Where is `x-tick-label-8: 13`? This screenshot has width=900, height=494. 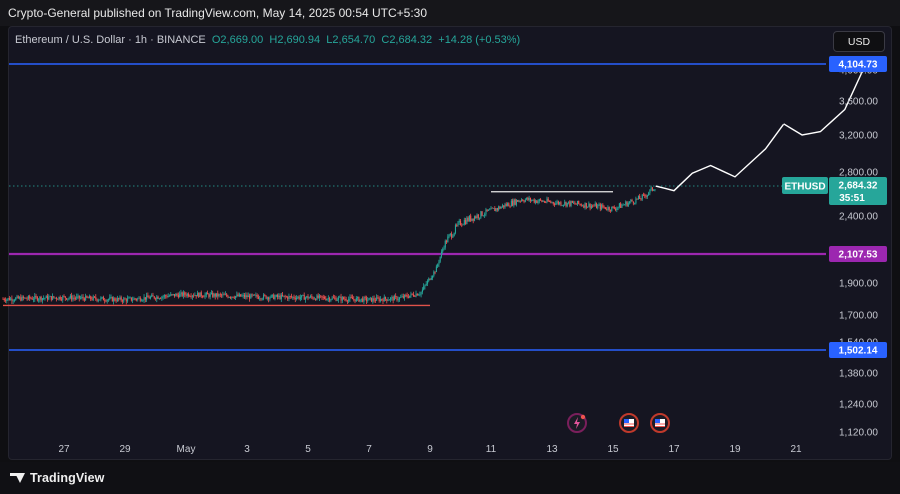
x-tick-label-8: 13 is located at coordinates (552, 449).